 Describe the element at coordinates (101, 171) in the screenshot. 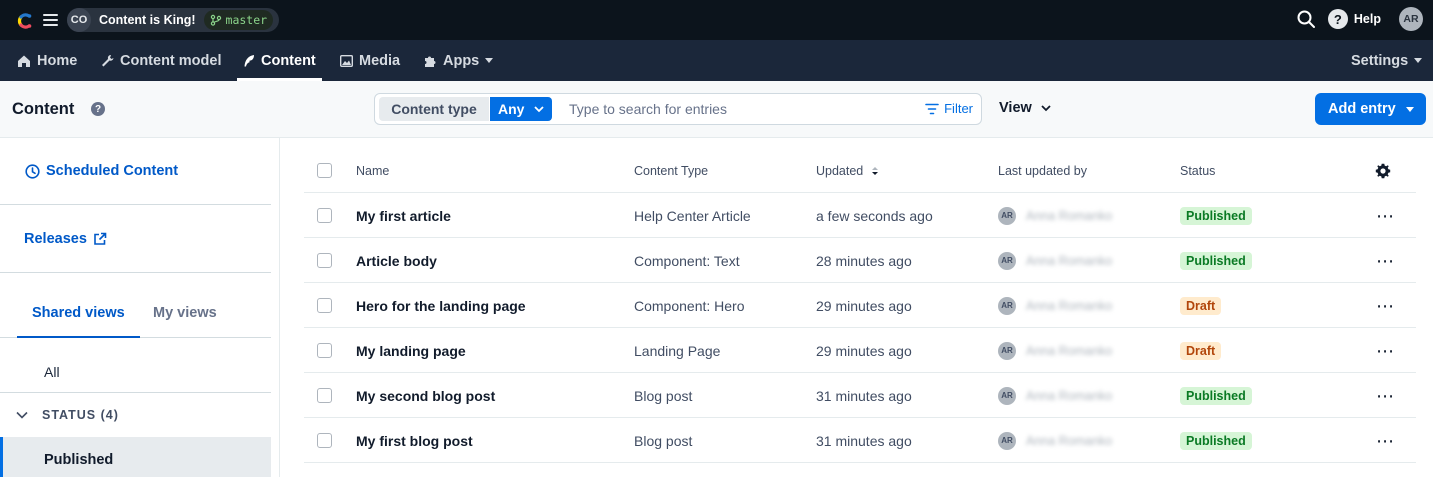

I see `scheduled-content-link: Scheduled Content` at that location.